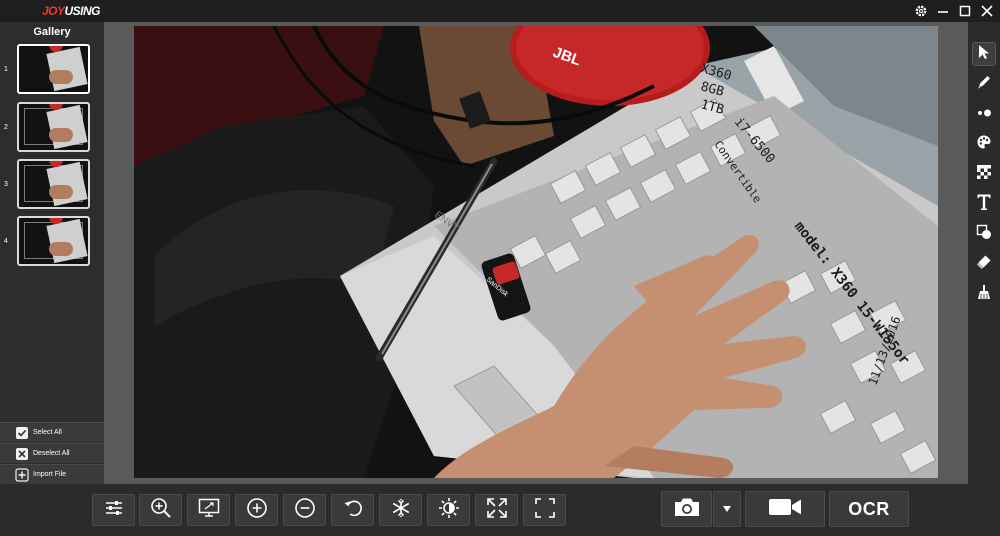  I want to click on shapes-icon, so click(984, 234).